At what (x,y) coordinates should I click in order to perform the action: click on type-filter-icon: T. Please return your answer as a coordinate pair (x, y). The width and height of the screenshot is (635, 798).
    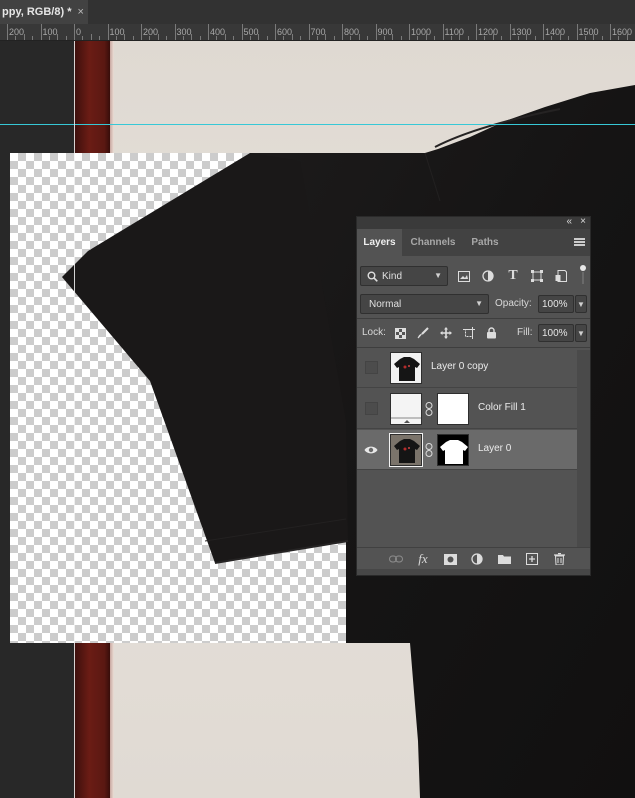
    Looking at the image, I should click on (513, 276).